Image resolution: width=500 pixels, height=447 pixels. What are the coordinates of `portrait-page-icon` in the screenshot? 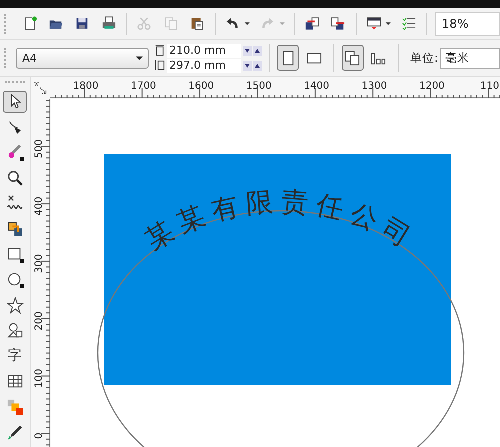 It's located at (288, 58).